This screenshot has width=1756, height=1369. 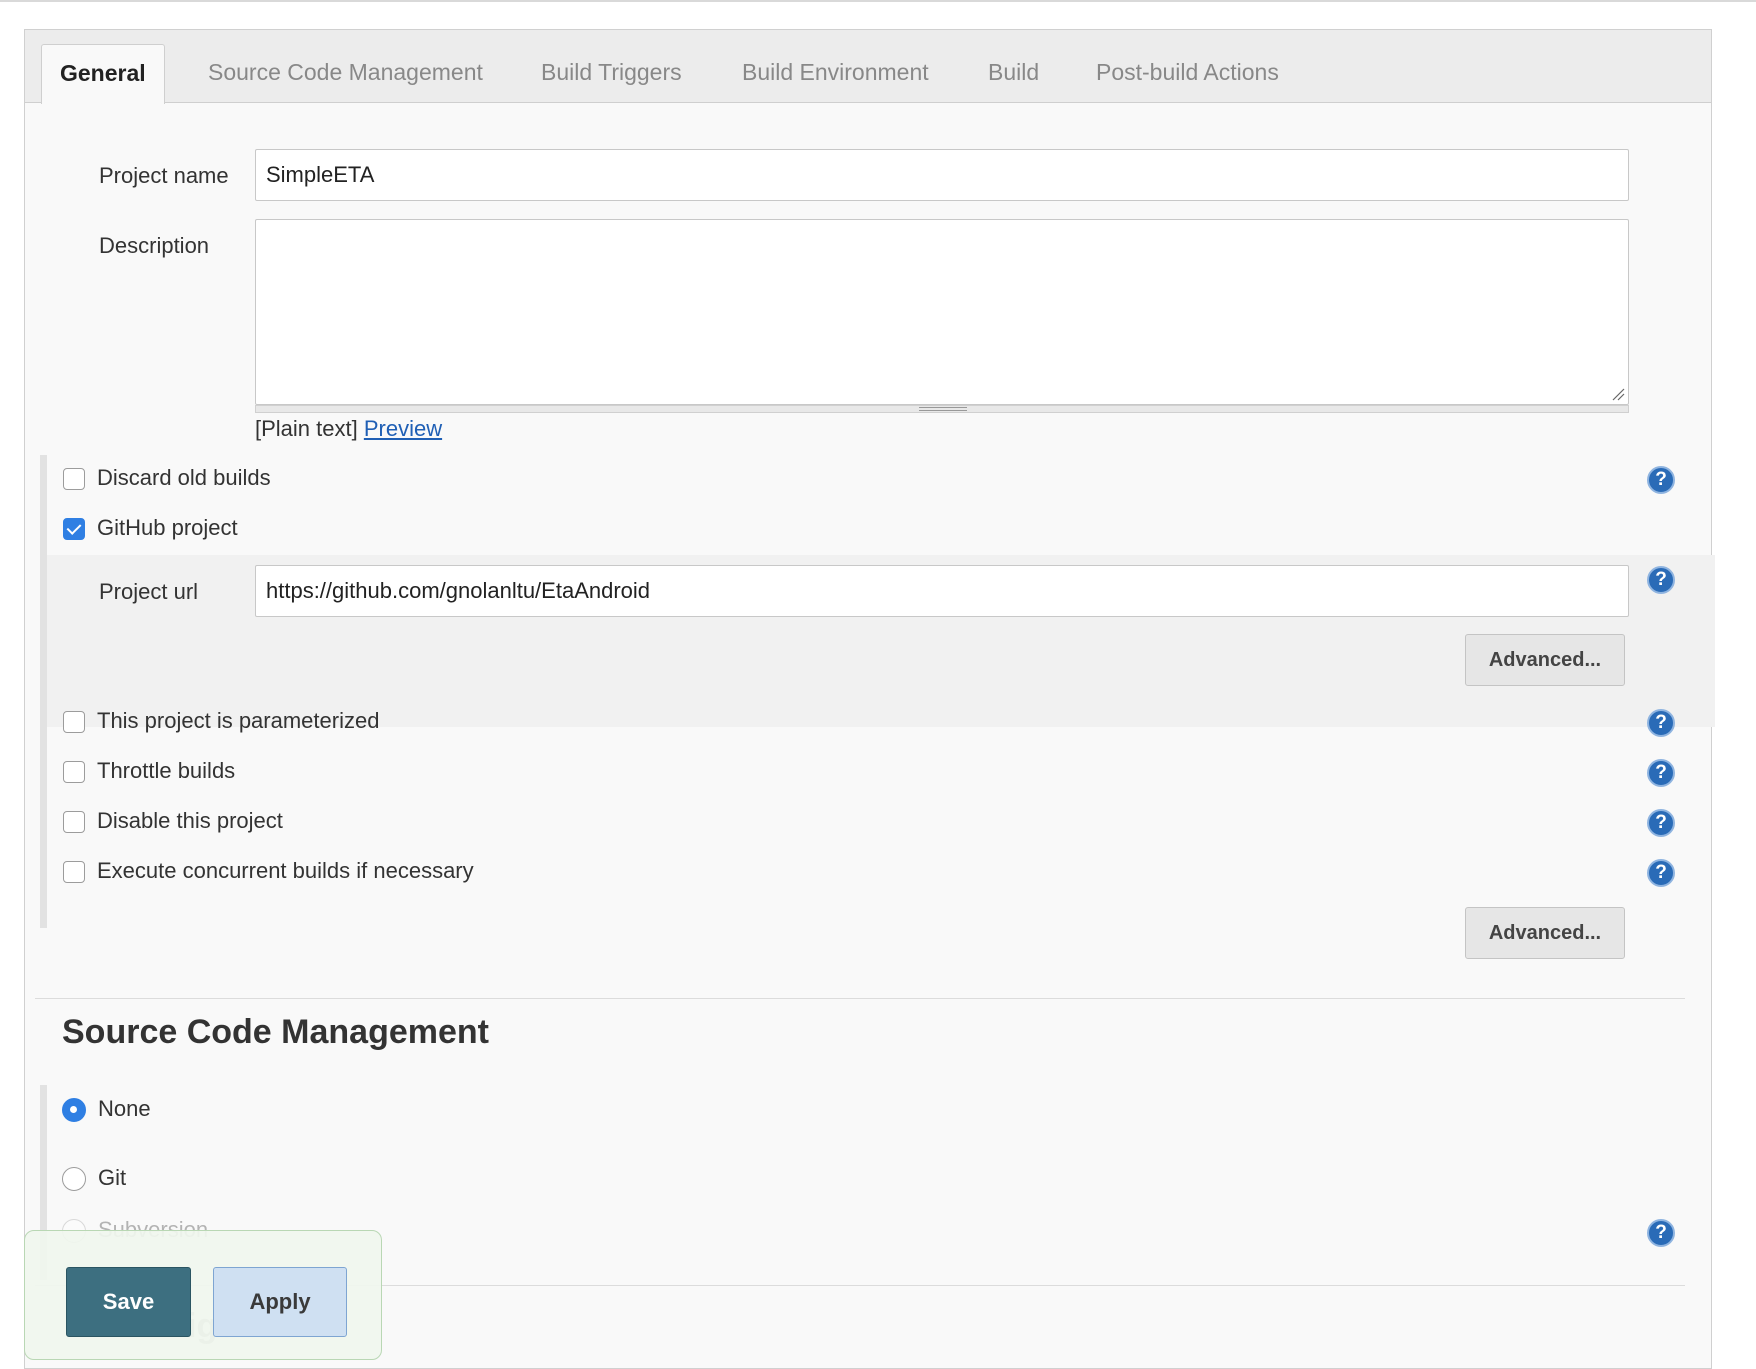 I want to click on scm-none-radio, so click(x=74, y=1110).